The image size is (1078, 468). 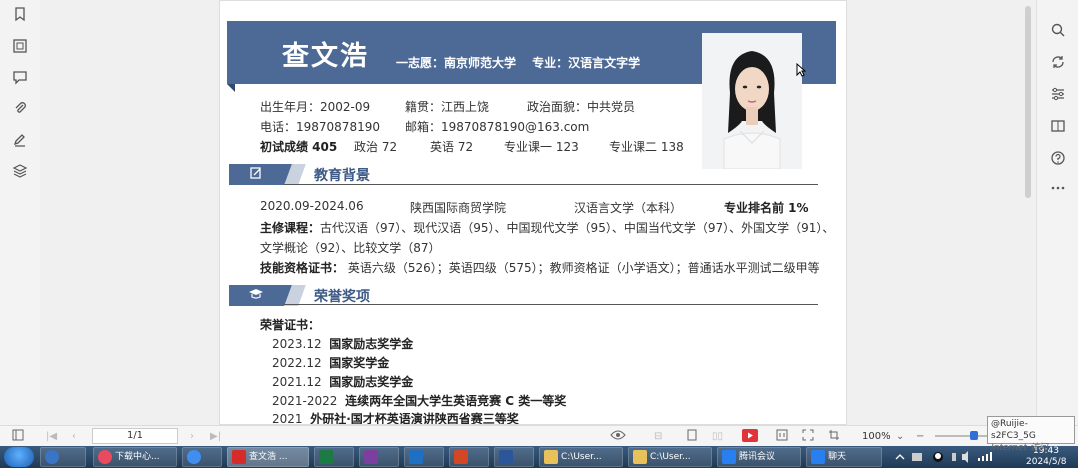 What do you see at coordinates (20, 14) in the screenshot?
I see `bookmark-icon` at bounding box center [20, 14].